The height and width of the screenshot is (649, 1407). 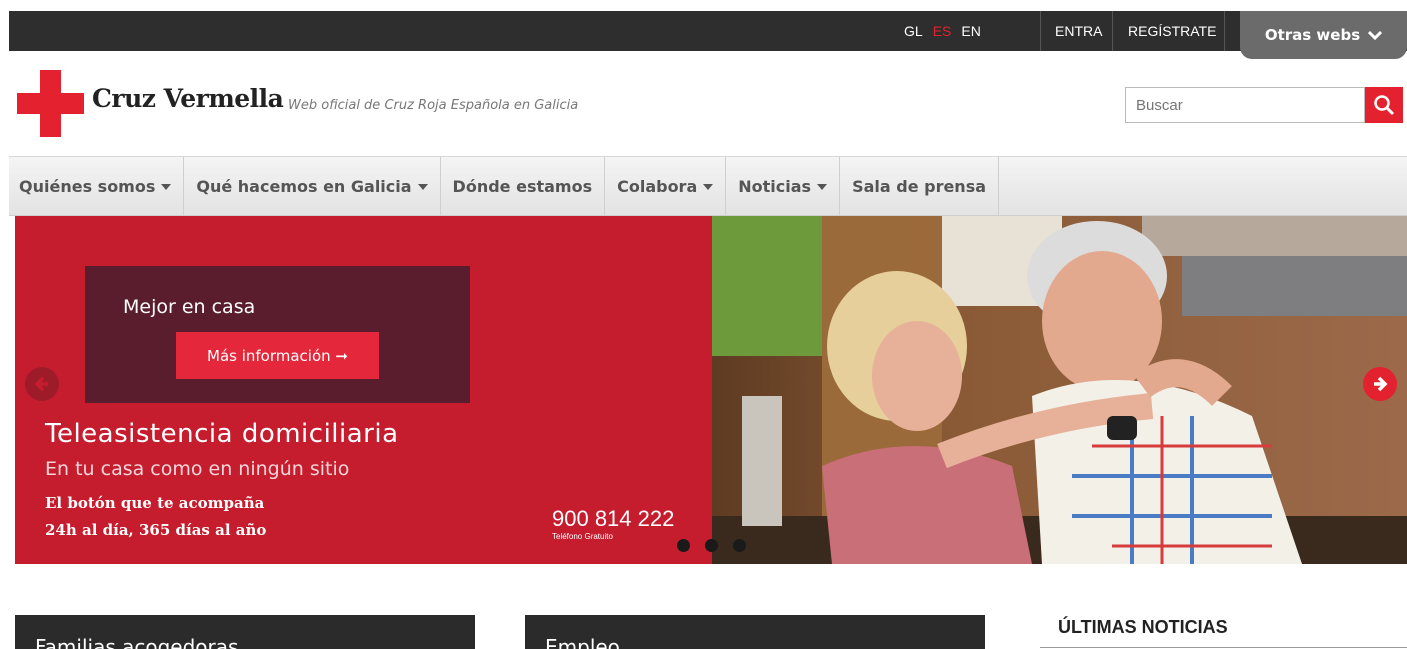 I want to click on more-info-button: Más información ➞, so click(x=277, y=355).